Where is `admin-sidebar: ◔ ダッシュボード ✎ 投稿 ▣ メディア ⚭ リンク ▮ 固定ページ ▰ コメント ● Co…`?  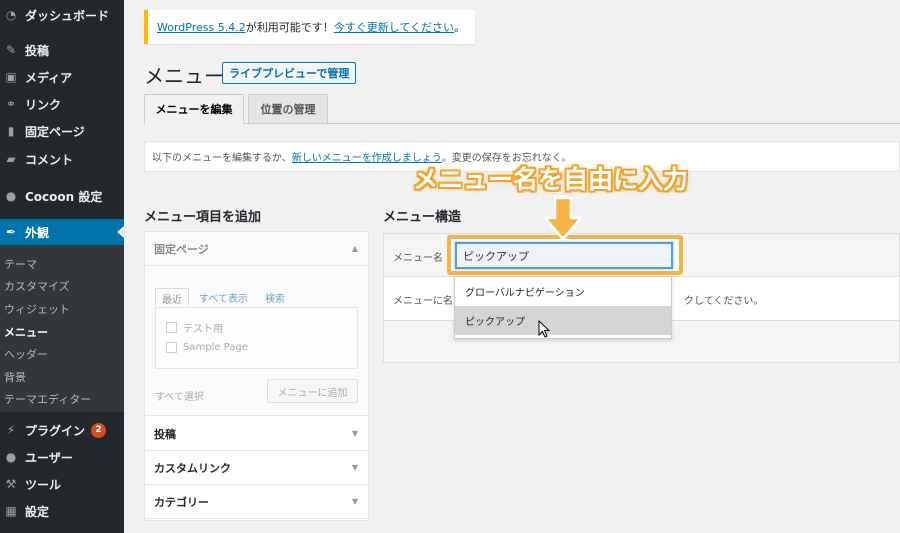
admin-sidebar: ◔ ダッシュボード ✎ 投稿 ▣ メディア ⚭ リンク ▮ 固定ページ ▰ コメント ● Co… is located at coordinates (62, 266).